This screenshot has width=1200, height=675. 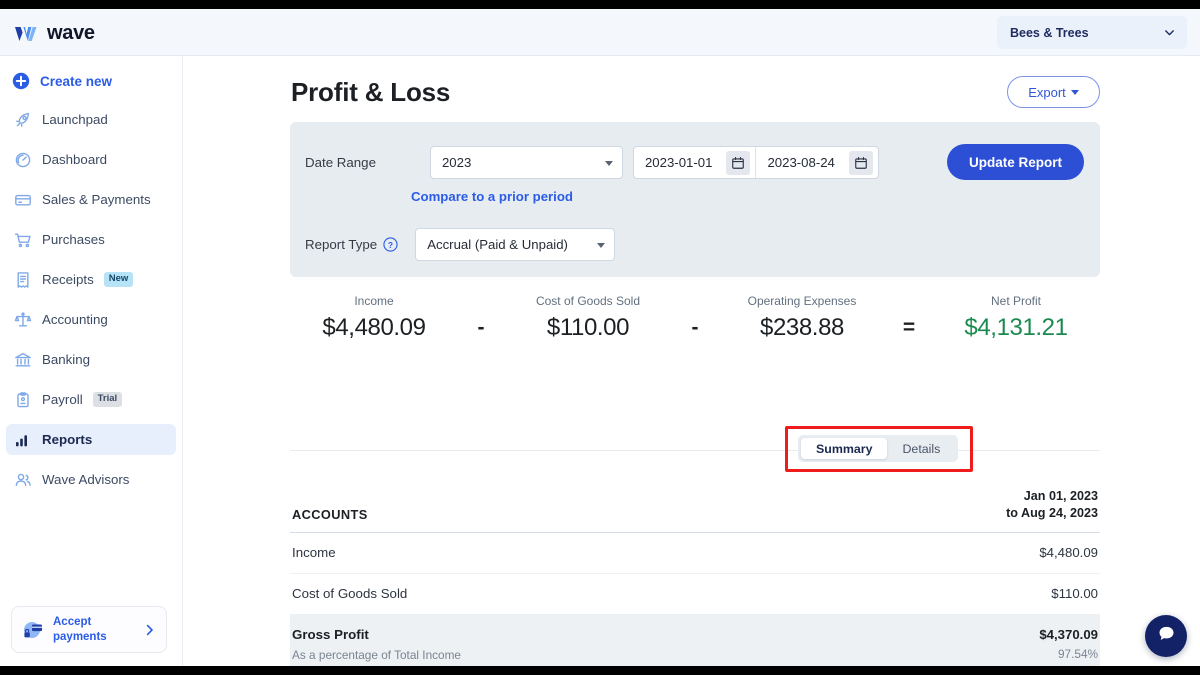 I want to click on kpi-operator-symbol: -, so click(x=695, y=327).